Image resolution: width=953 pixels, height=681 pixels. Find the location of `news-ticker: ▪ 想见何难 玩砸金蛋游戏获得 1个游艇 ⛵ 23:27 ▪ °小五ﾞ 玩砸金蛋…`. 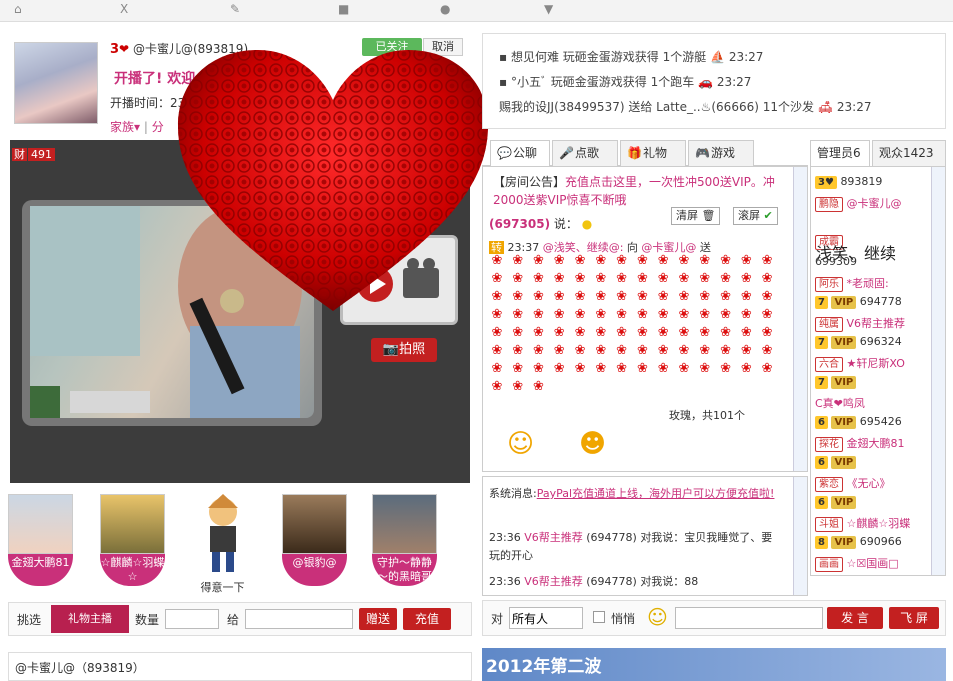

news-ticker: ▪ 想见何难 玩砸金蛋游戏获得 1个游艇 ⛵ 23:27 ▪ °小五ﾞ 玩砸金蛋… is located at coordinates (714, 81).